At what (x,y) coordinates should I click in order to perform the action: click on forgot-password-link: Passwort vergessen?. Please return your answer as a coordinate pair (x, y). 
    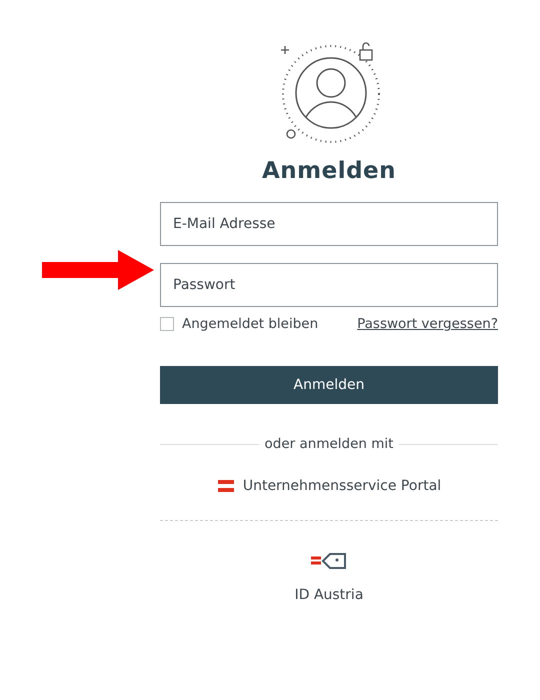
    Looking at the image, I should click on (427, 324).